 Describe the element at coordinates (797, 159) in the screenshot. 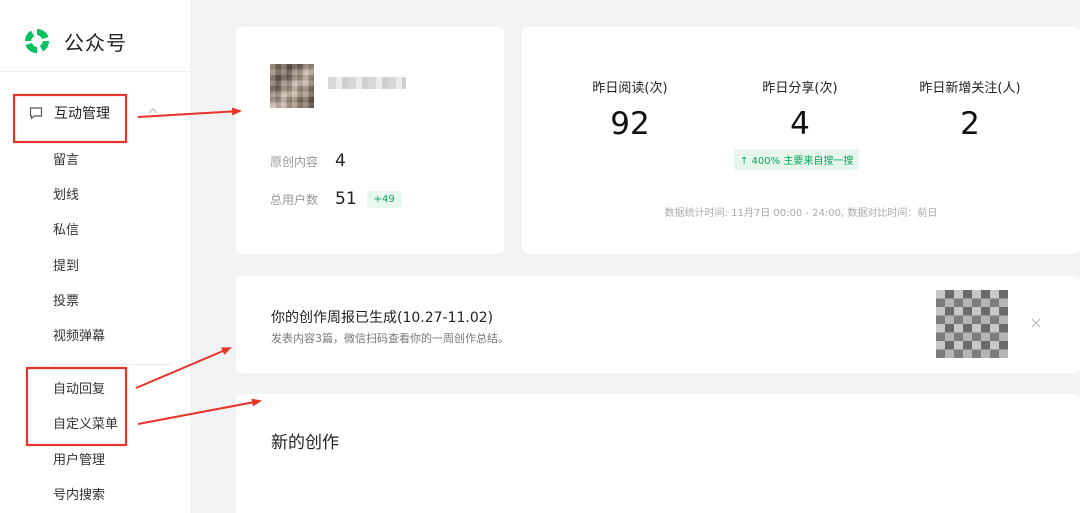

I see `shares-trend-badge: ↑ 400% 主要来自搜一搜` at that location.